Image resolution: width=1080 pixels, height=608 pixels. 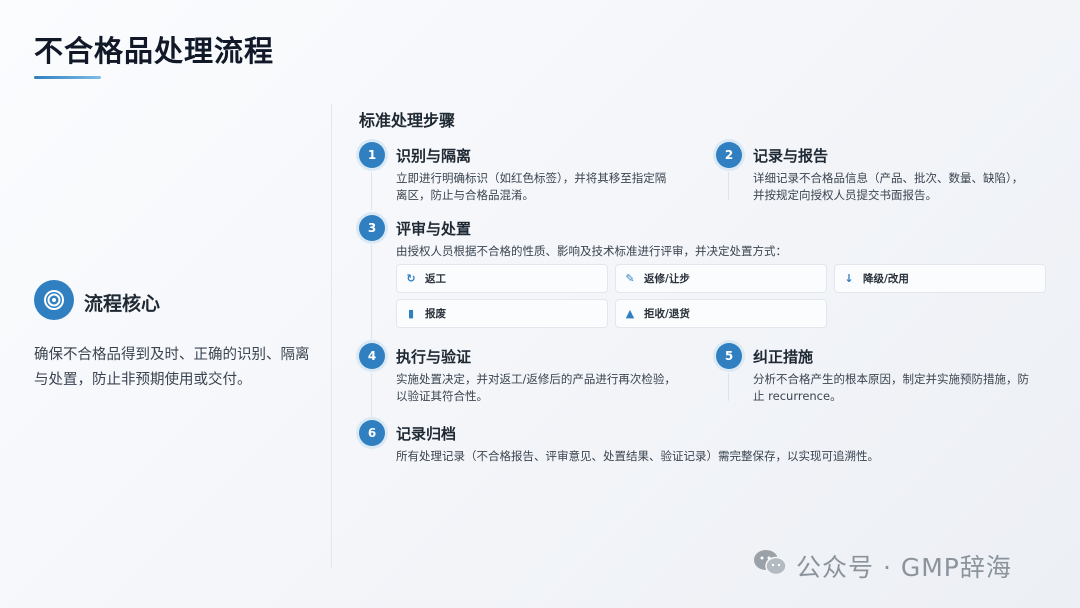 I want to click on page-title: 不合格品处理流程, so click(x=154, y=51).